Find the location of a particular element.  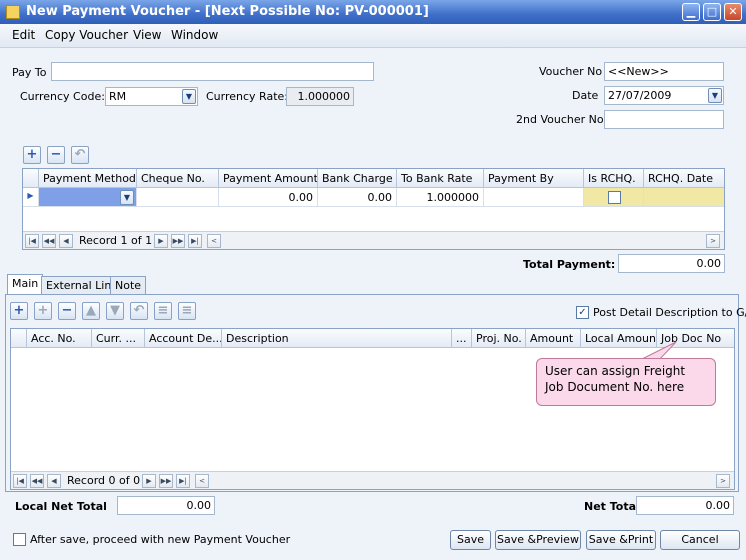

col-proj-no: Proj. No. is located at coordinates (499, 338).